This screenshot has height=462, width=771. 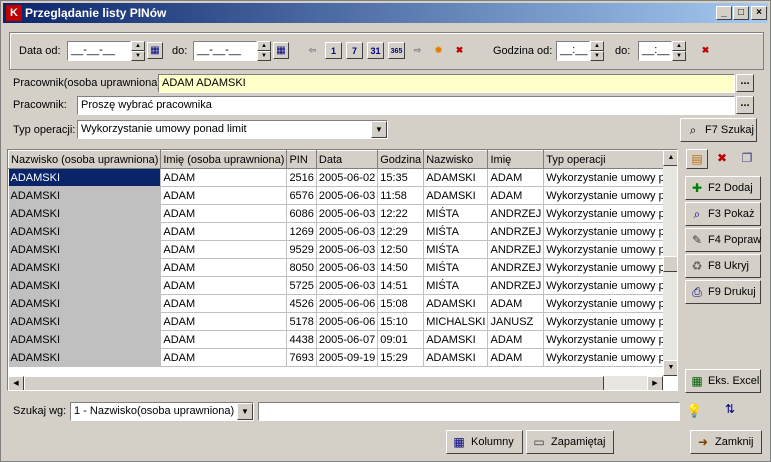 I want to click on search-field-select: 1 - Nazwisko(osoba uprawniona) ▼, so click(x=162, y=411).